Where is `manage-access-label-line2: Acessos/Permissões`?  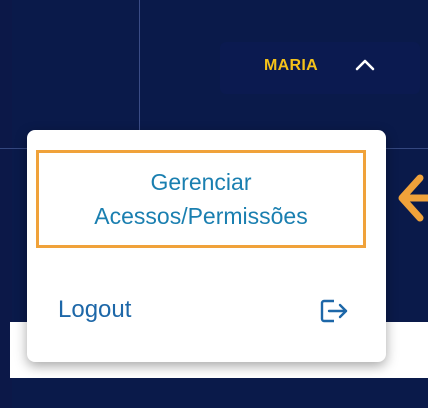 manage-access-label-line2: Acessos/Permissões is located at coordinates (201, 216).